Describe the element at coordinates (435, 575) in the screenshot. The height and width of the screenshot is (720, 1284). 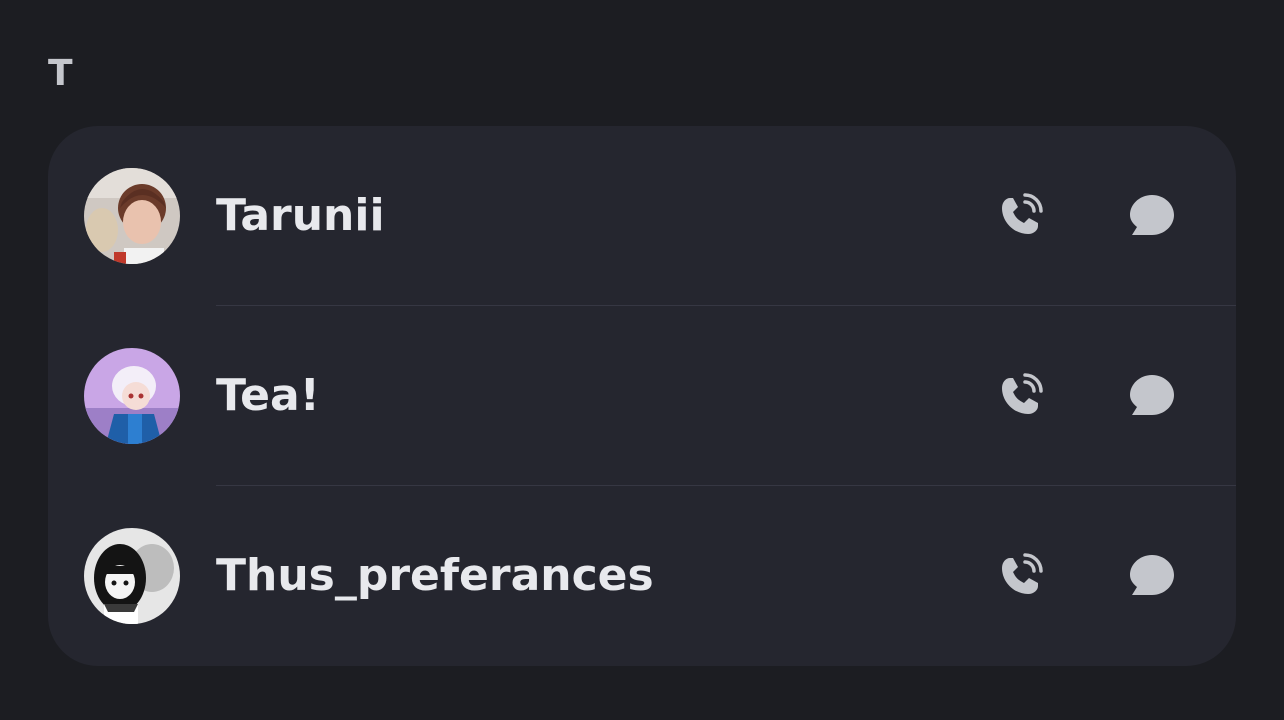
I see `contact-name: Thus_preferances` at that location.